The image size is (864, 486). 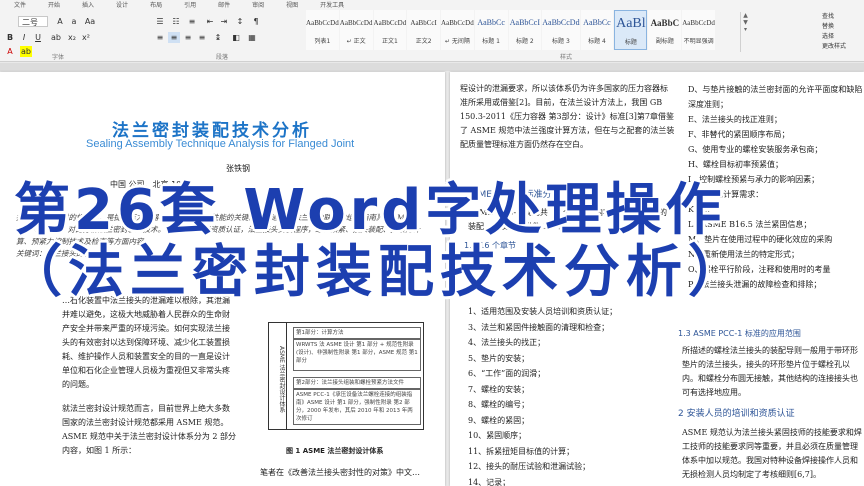 What do you see at coordinates (739, 134) in the screenshot?
I see `appendix-list-item: F、非替代的紧固顺序布局；` at bounding box center [739, 134].